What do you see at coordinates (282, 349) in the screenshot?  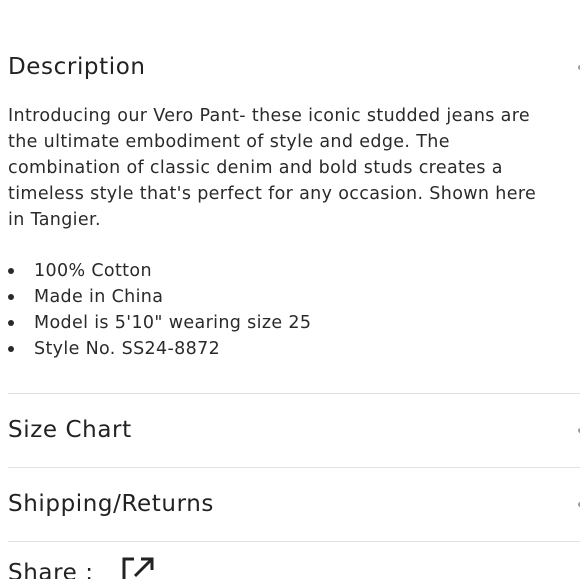 I see `list-item: Style No. SS24-8872` at bounding box center [282, 349].